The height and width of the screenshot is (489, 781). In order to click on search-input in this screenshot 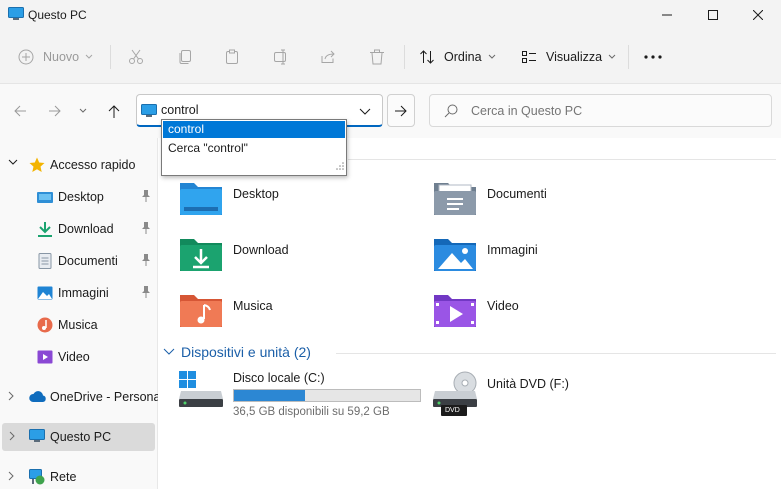, I will do `click(616, 111)`.